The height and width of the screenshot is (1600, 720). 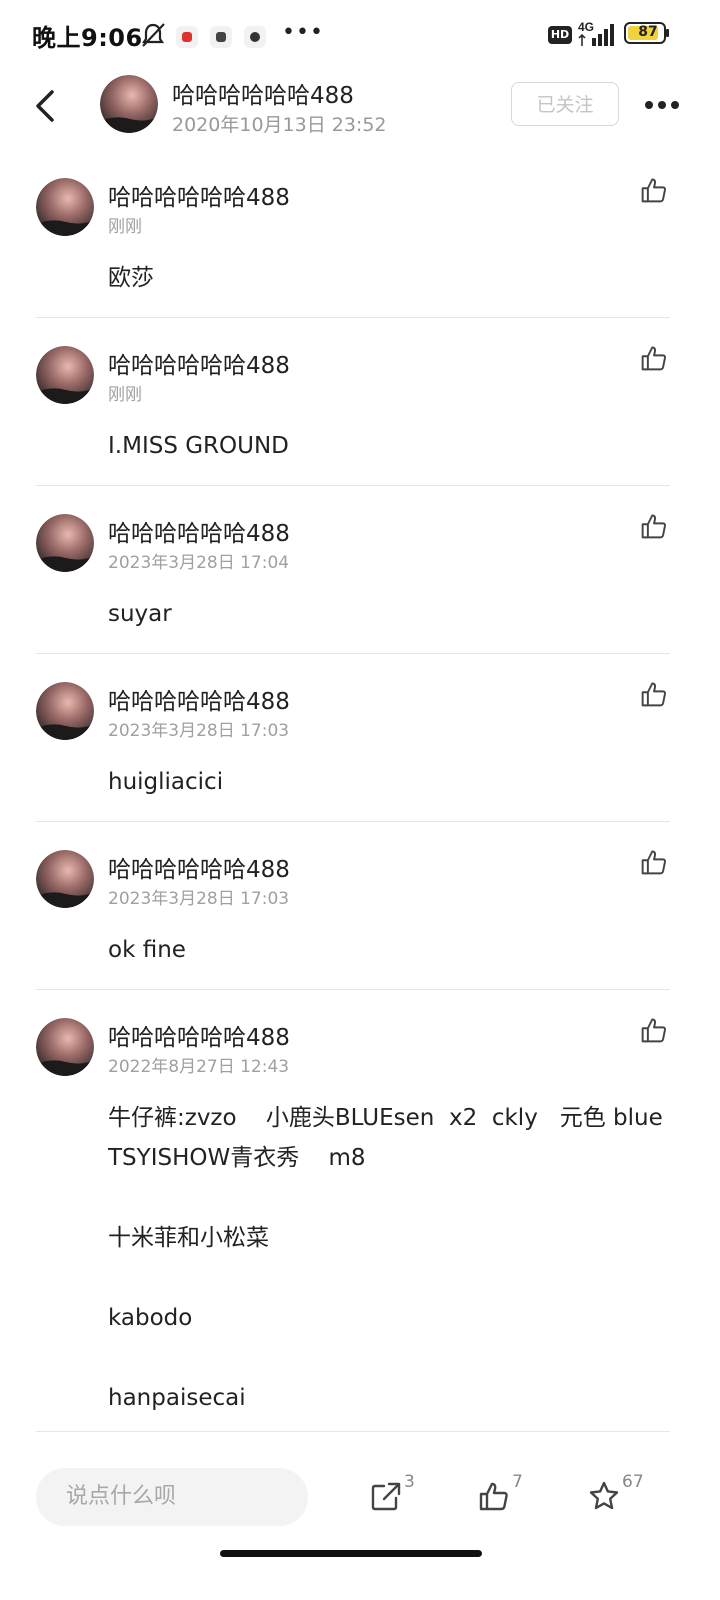 What do you see at coordinates (560, 35) in the screenshot?
I see `hd-icon: HD` at bounding box center [560, 35].